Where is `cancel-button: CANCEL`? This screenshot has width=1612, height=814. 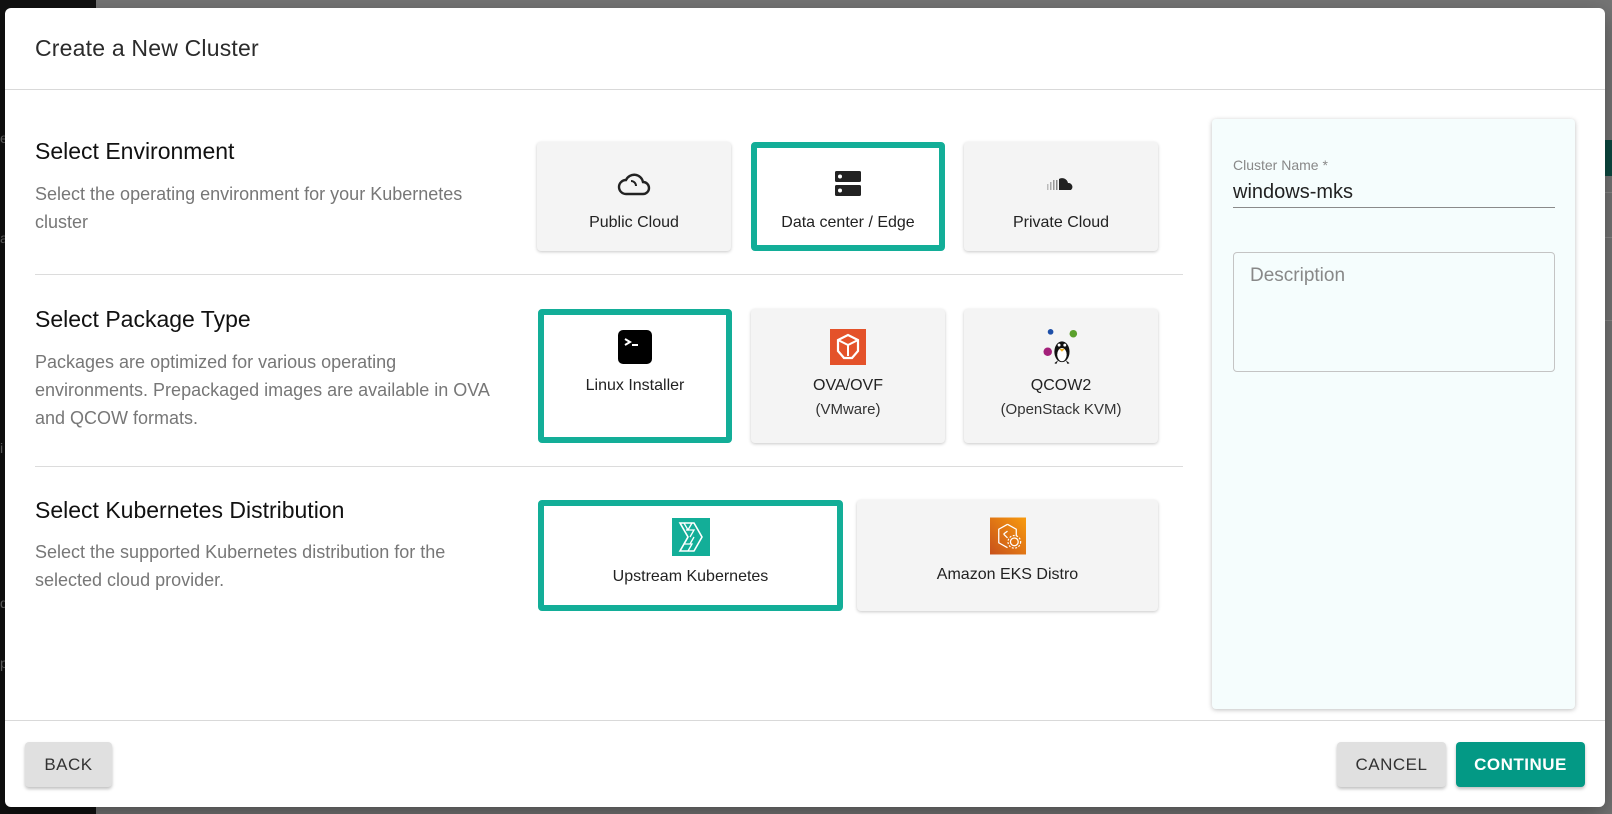
cancel-button: CANCEL is located at coordinates (1391, 764).